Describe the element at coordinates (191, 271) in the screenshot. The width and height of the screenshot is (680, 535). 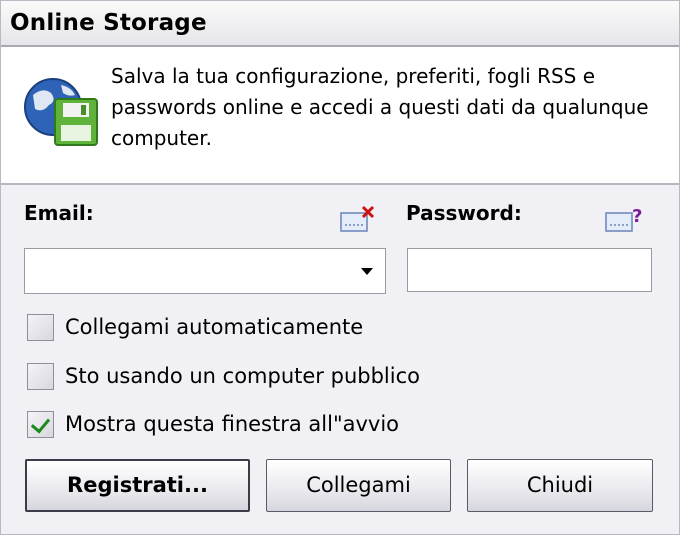
I see `email-input` at that location.